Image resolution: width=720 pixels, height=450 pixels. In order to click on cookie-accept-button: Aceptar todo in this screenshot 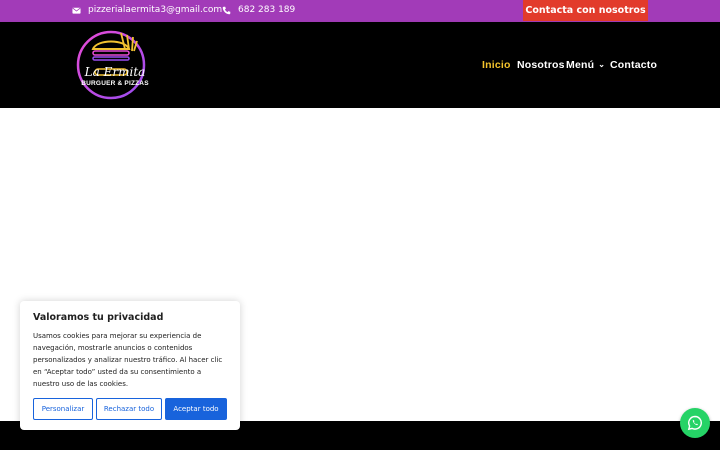, I will do `click(196, 409)`.